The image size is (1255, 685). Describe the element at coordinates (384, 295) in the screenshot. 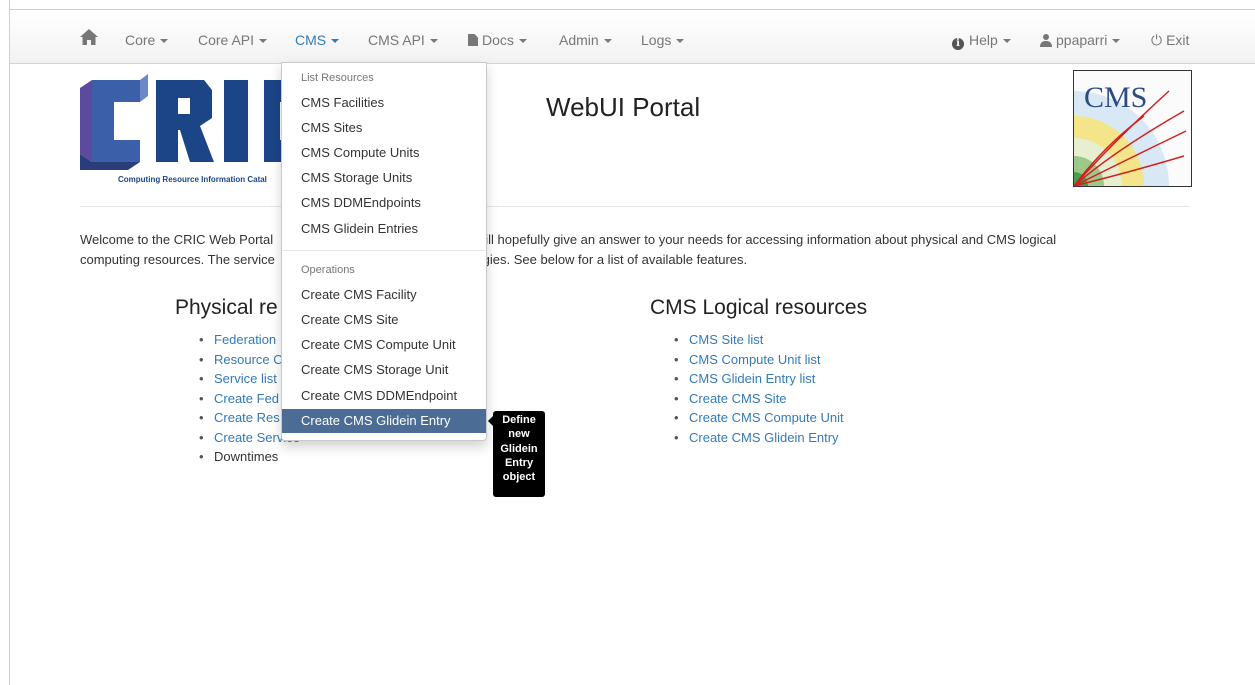

I see `menu-item-create-cms-facility: Create CMS Facility` at that location.